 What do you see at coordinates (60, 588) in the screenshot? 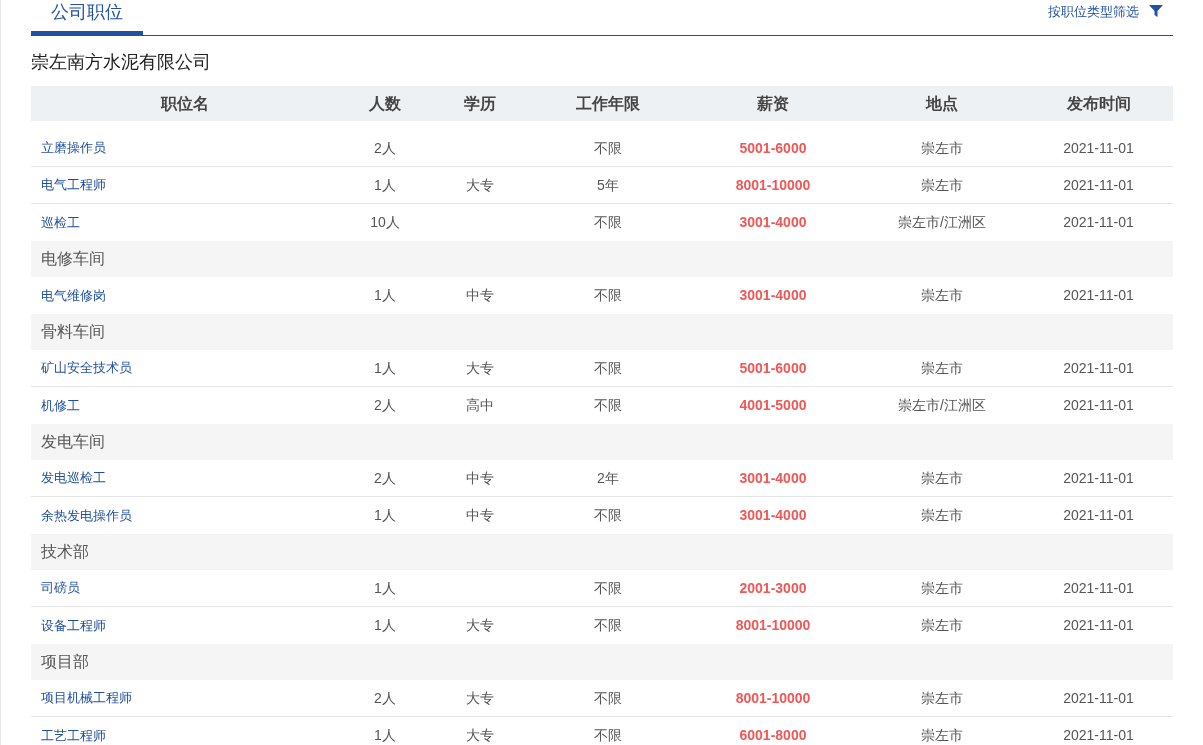
I see `job-title-link: 司磅员` at bounding box center [60, 588].